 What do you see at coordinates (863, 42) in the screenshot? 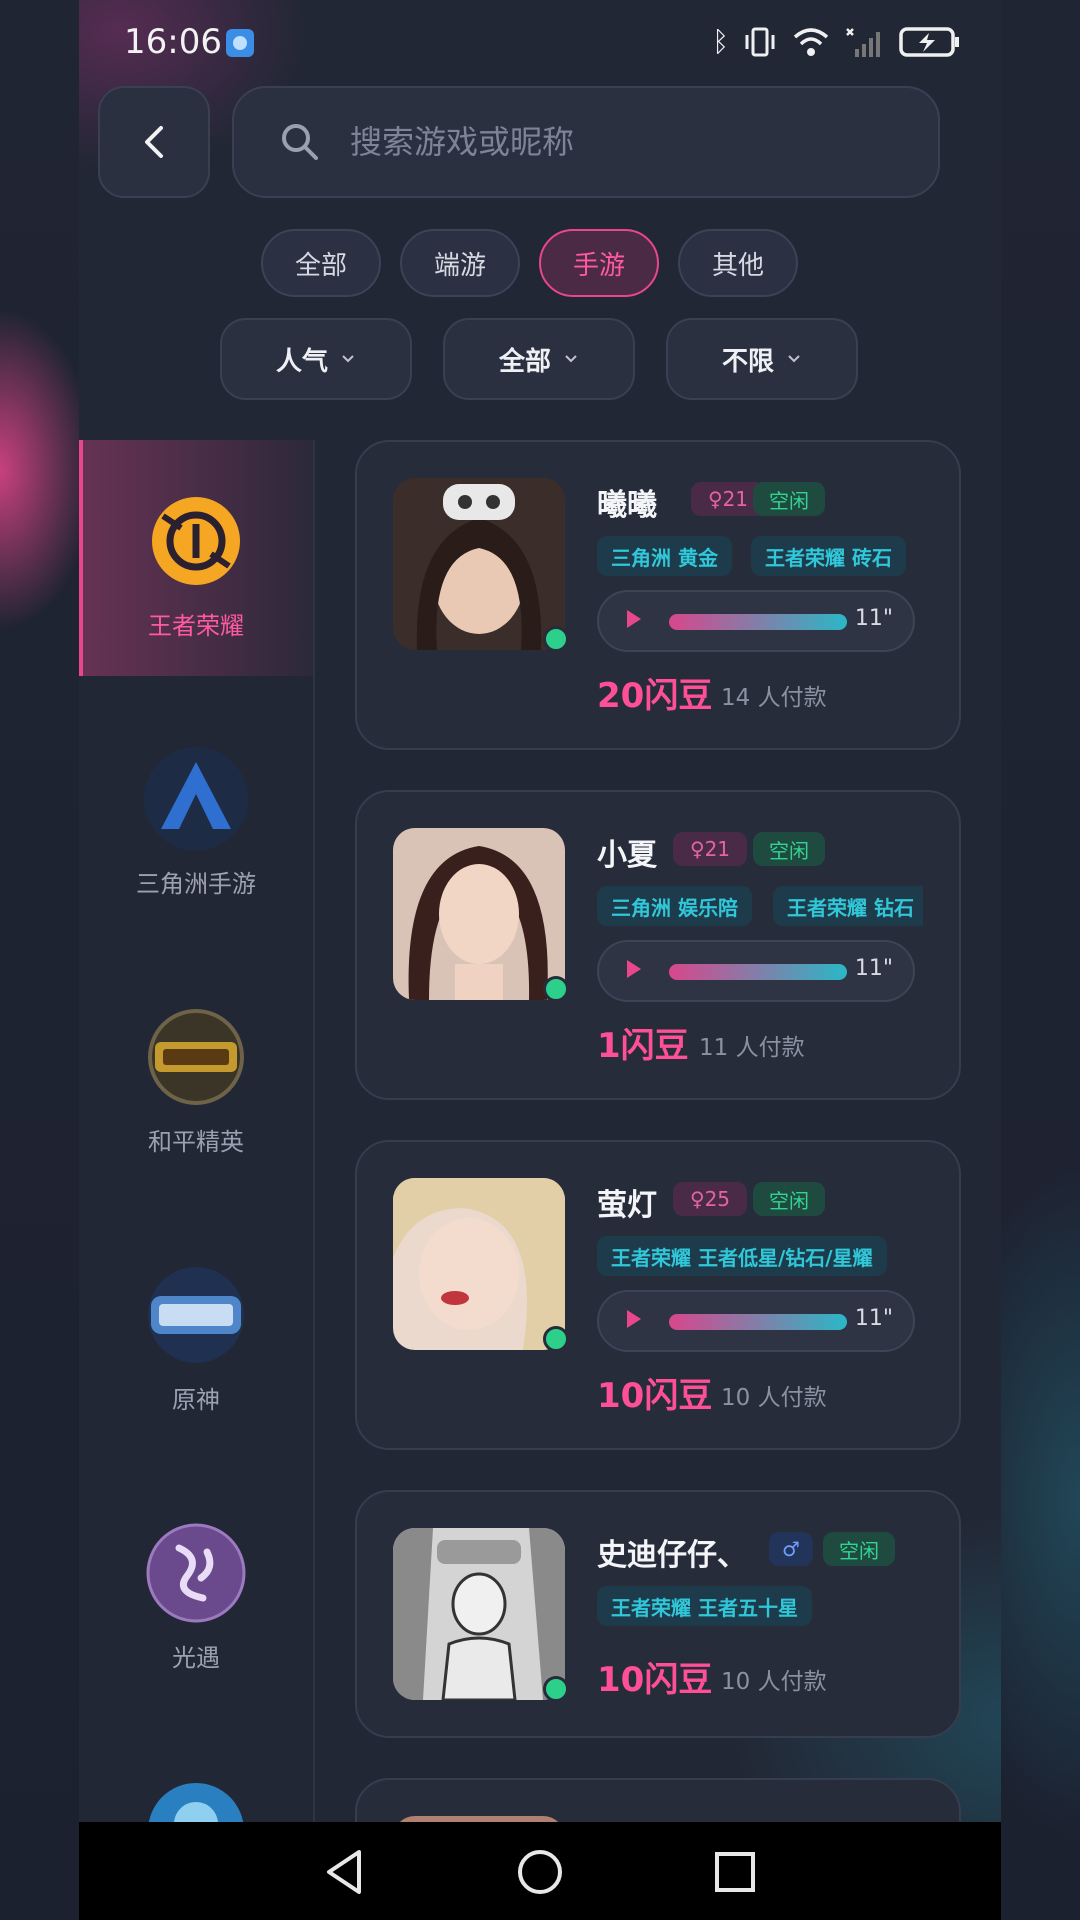
I see `signal-icon` at bounding box center [863, 42].